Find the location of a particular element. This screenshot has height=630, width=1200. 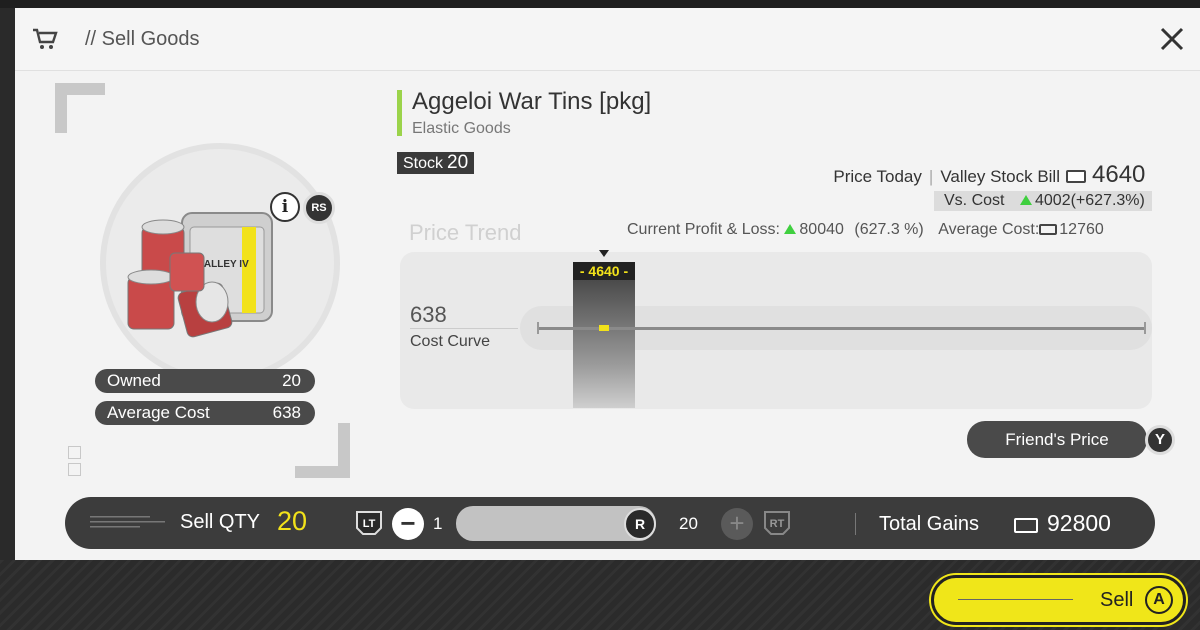

average-cost-value: 638 is located at coordinates (286, 412).